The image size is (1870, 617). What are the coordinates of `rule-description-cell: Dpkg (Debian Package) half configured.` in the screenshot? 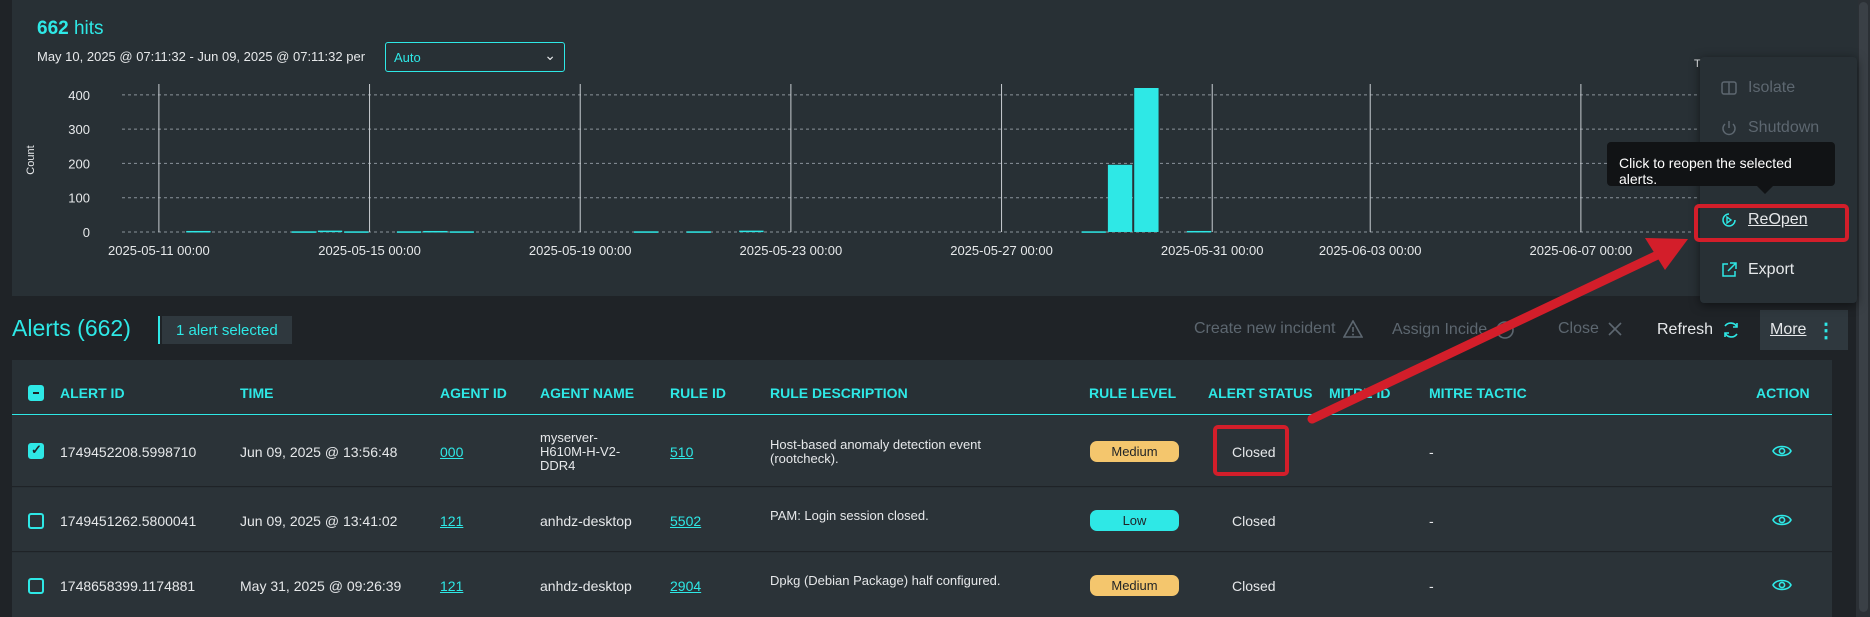 It's located at (885, 580).